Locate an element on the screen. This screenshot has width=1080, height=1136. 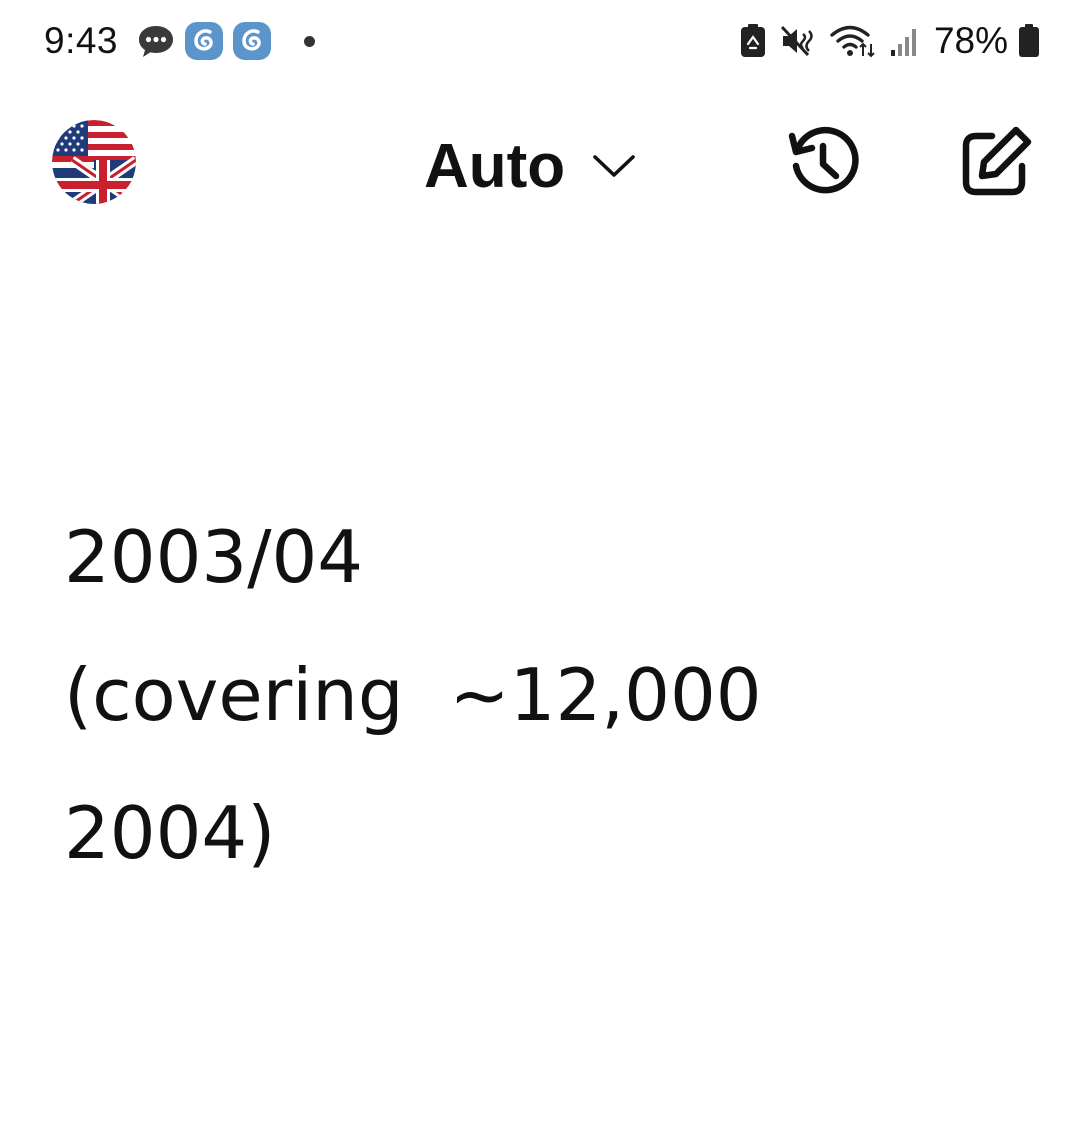
battery-percent: 78% is located at coordinates (970, 40).